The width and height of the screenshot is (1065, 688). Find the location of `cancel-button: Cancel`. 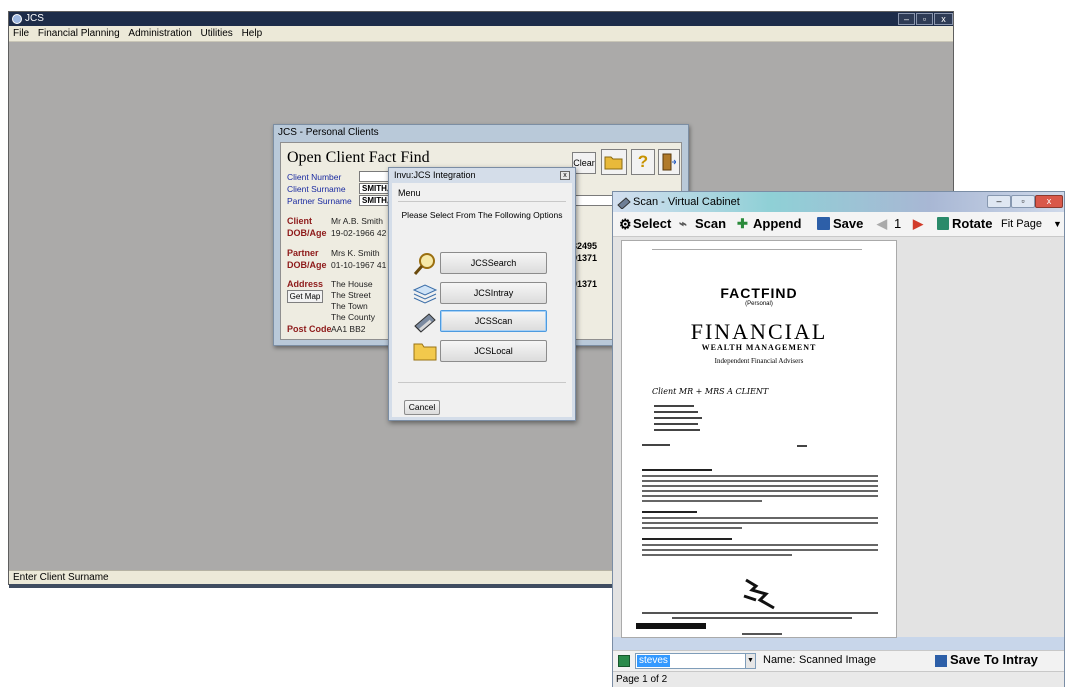

cancel-button: Cancel is located at coordinates (422, 407).